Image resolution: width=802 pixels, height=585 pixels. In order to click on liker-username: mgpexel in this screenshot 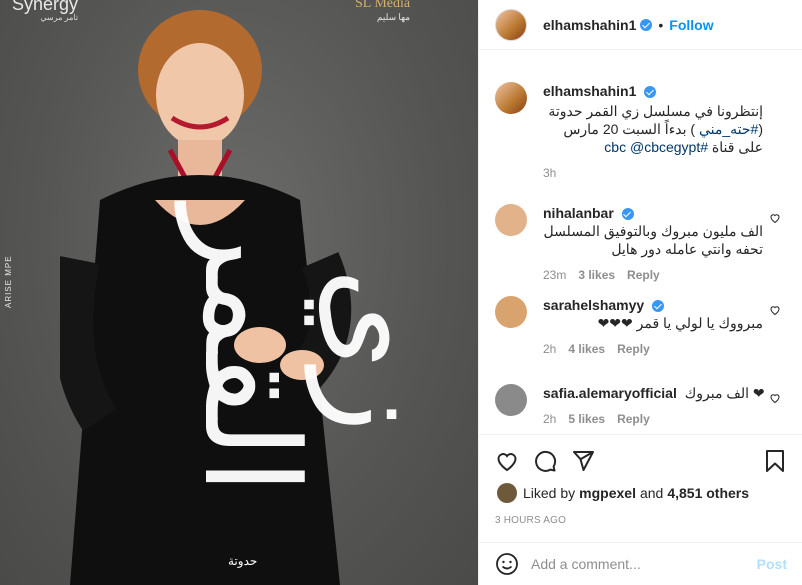, I will do `click(607, 493)`.